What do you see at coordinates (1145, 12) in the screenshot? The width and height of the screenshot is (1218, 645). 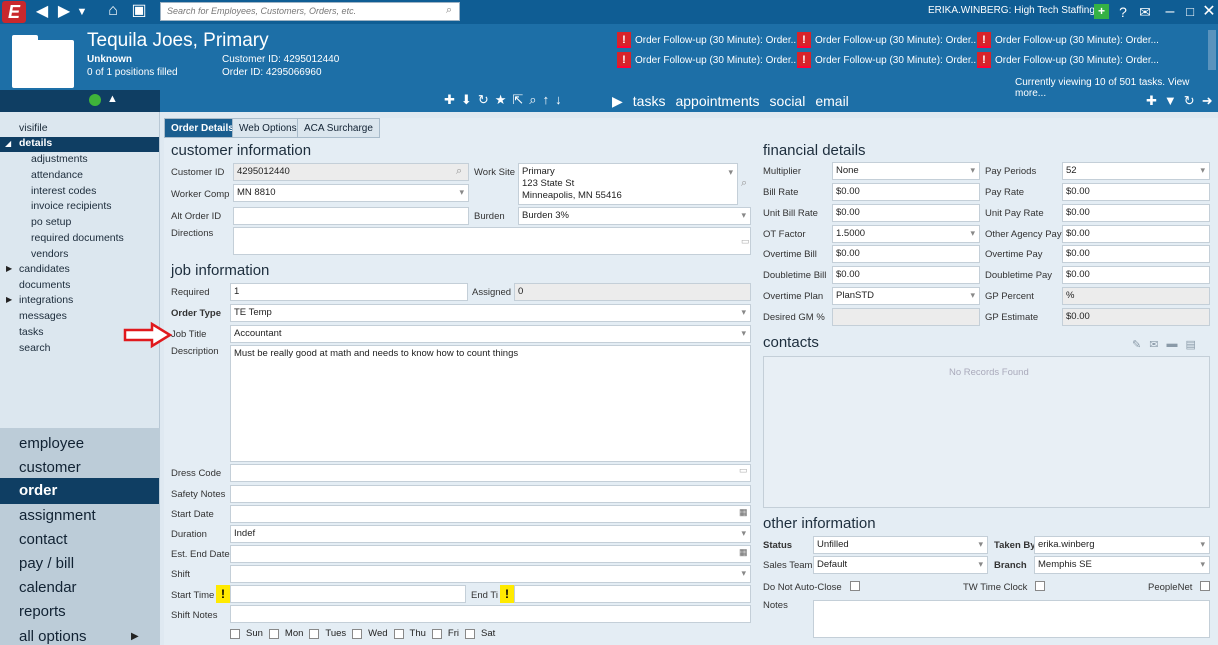 I see `chat-icon: ✉` at bounding box center [1145, 12].